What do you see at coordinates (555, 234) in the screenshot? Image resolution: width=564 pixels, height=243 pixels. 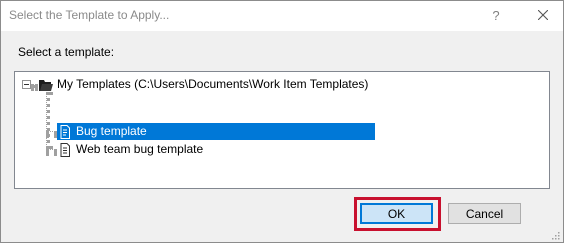 I see `resize-grip-icon` at bounding box center [555, 234].